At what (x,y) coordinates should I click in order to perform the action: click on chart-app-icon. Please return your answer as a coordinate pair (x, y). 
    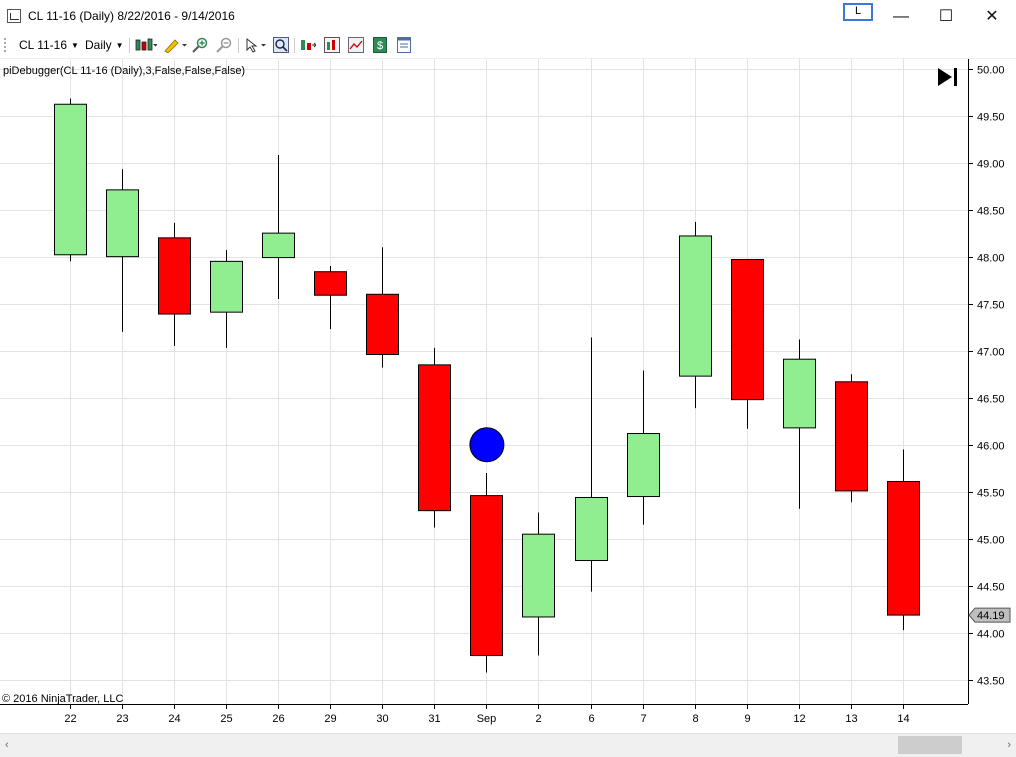
    Looking at the image, I should click on (14, 16).